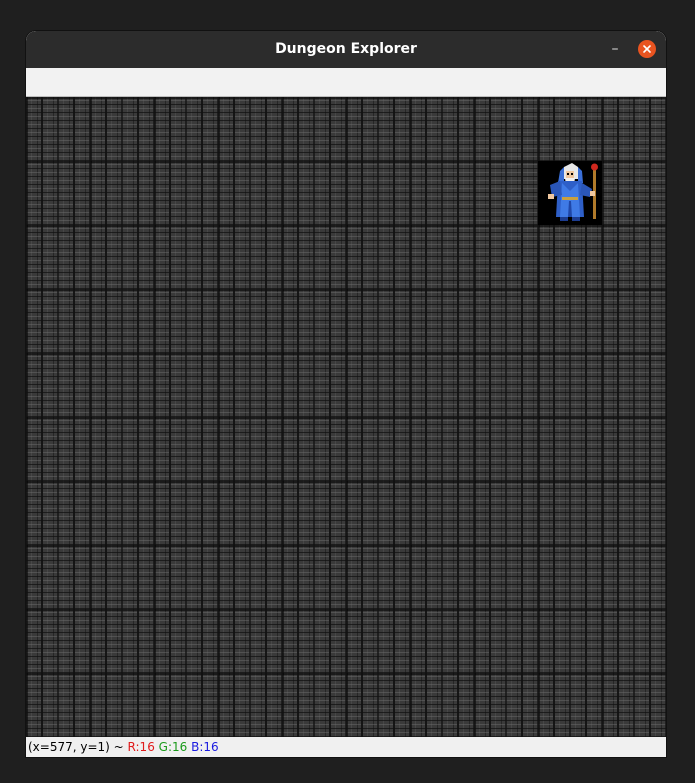  Describe the element at coordinates (346, 747) in the screenshot. I see `status-bar: (x=577, y=1) ~ R:16 G:16 B:16` at that location.